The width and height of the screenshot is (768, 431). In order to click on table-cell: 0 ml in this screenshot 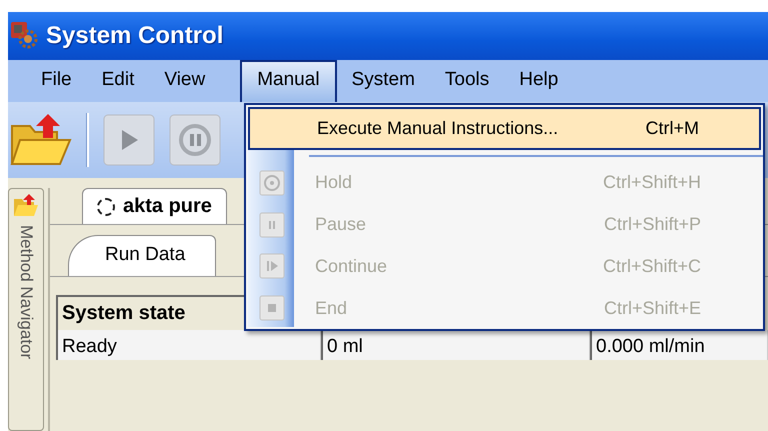, I will do `click(455, 345)`.